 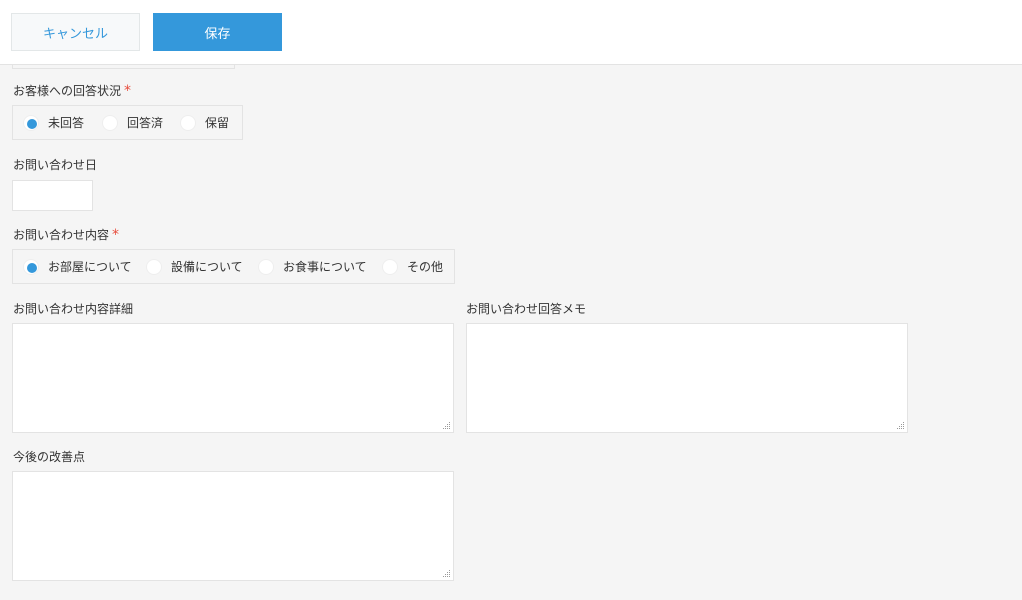 I want to click on cancel-button: キャンセル, so click(x=75, y=32).